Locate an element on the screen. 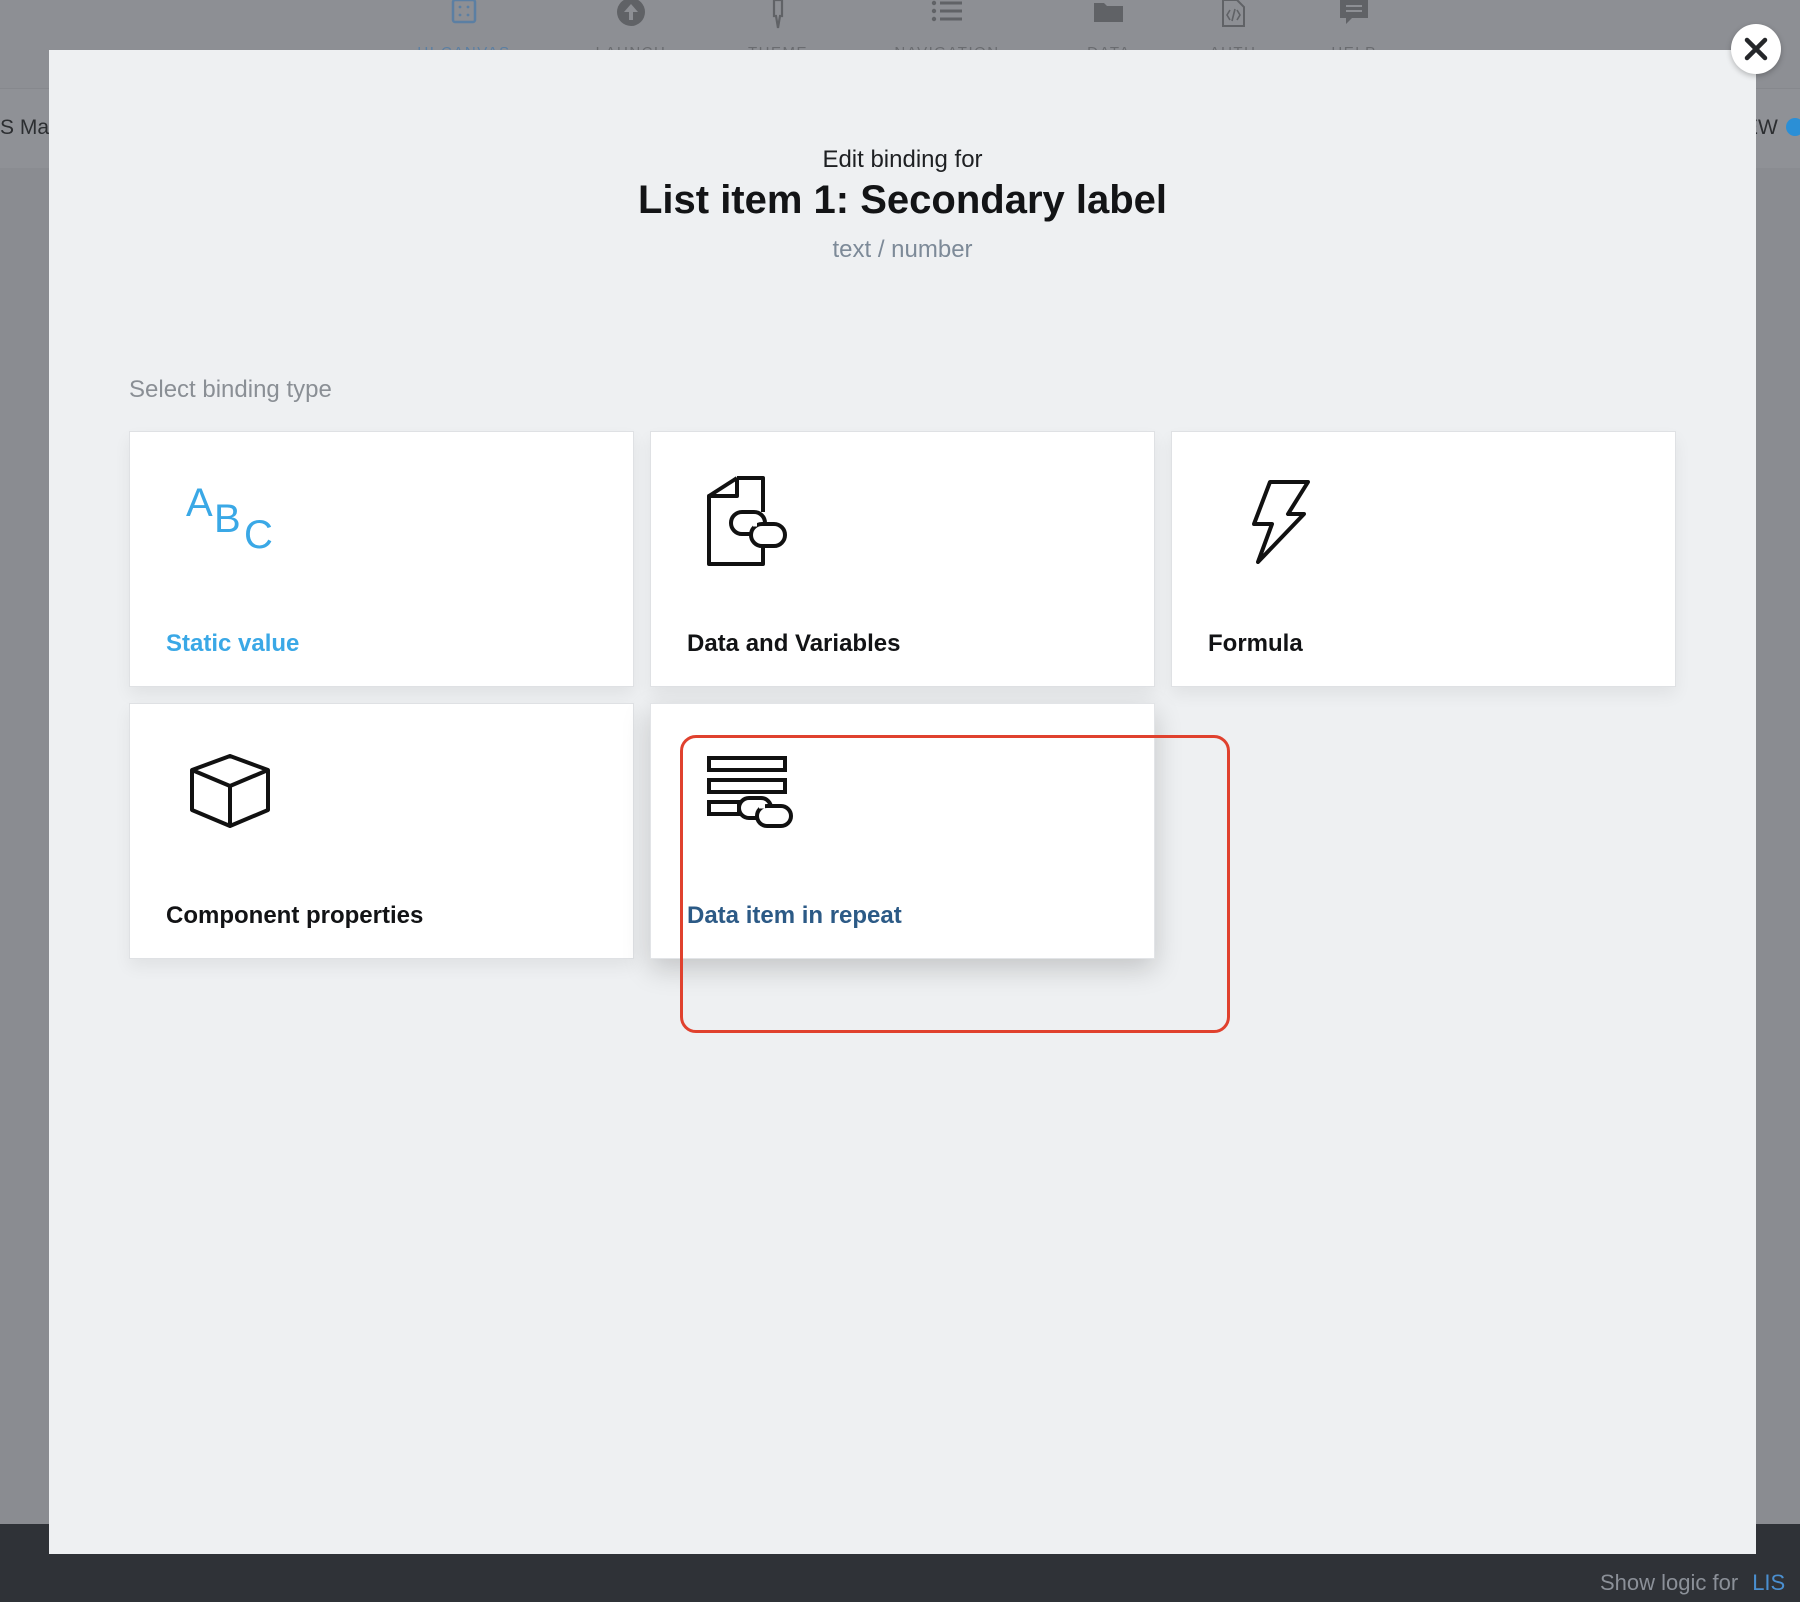 Image resolution: width=1800 pixels, height=1602 pixels. close-modal-button is located at coordinates (1756, 49).